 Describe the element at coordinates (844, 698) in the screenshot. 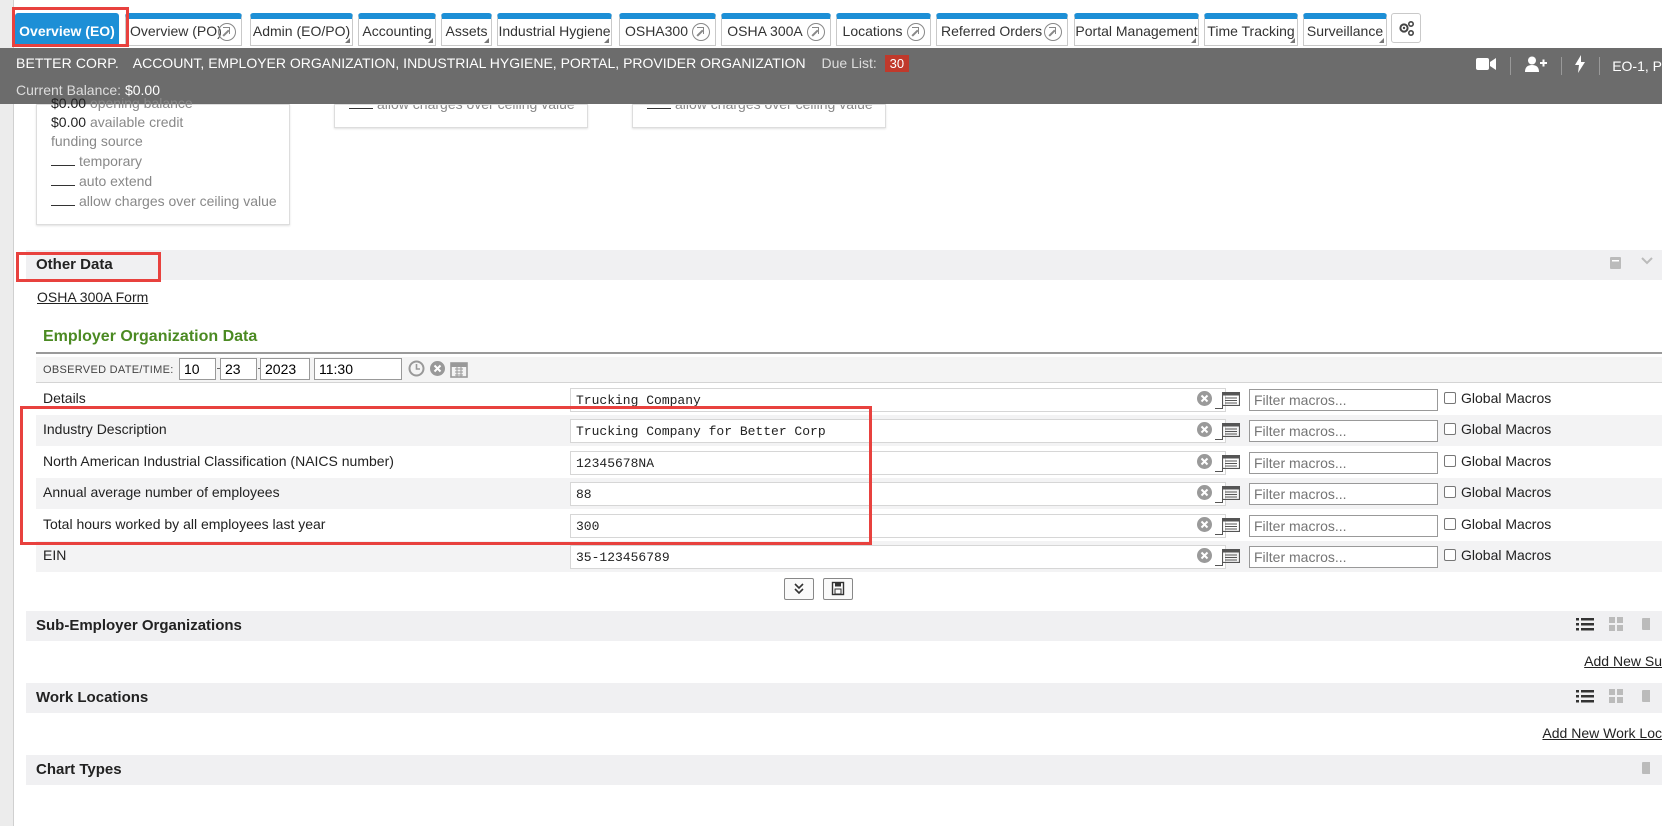

I see `work-locations-section-header: Work Locations` at that location.